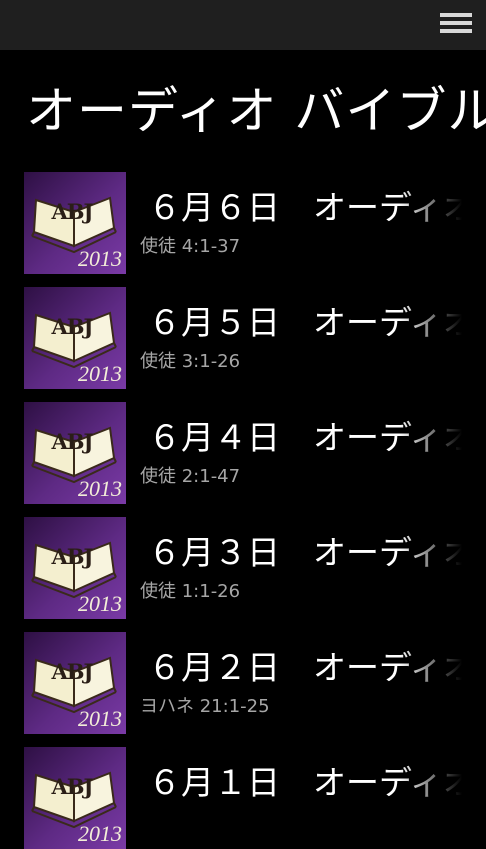  What do you see at coordinates (305, 667) in the screenshot?
I see `item-title: ６月２日 オーディオ` at bounding box center [305, 667].